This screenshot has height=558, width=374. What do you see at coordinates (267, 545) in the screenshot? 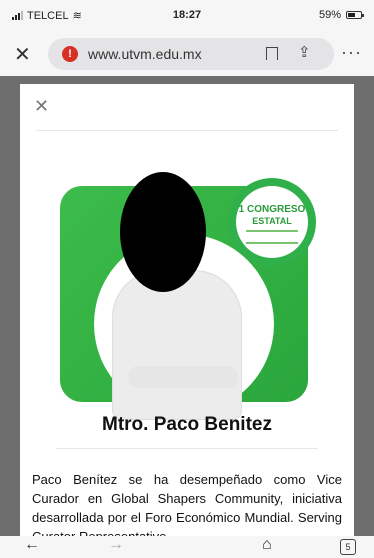
I see `home-icon: ⌂` at bounding box center [267, 545].